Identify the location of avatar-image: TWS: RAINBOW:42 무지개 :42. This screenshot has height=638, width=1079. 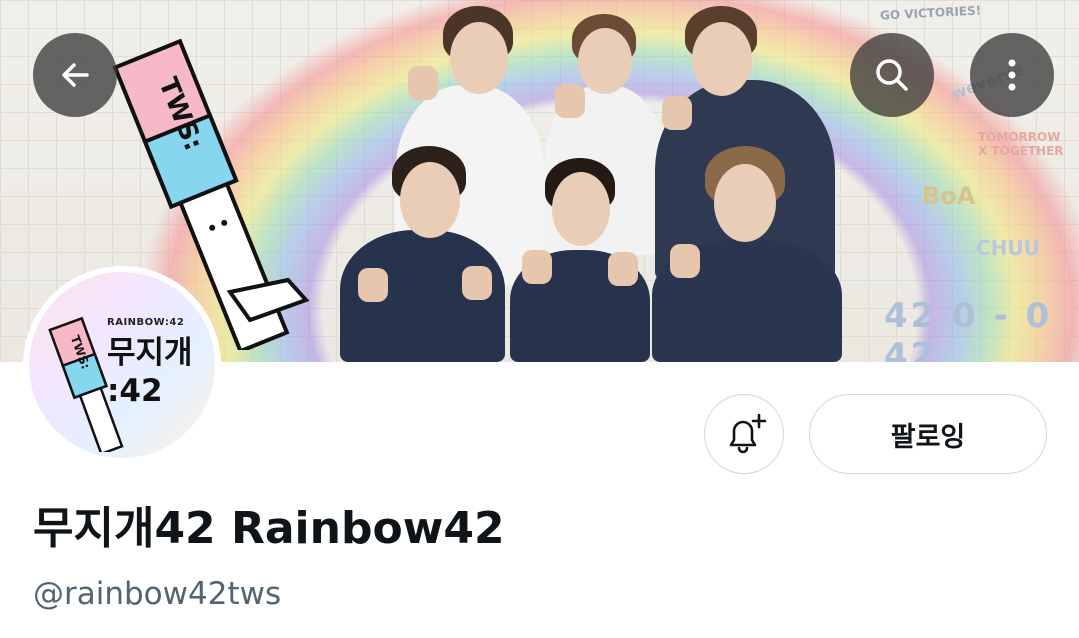
(122, 365).